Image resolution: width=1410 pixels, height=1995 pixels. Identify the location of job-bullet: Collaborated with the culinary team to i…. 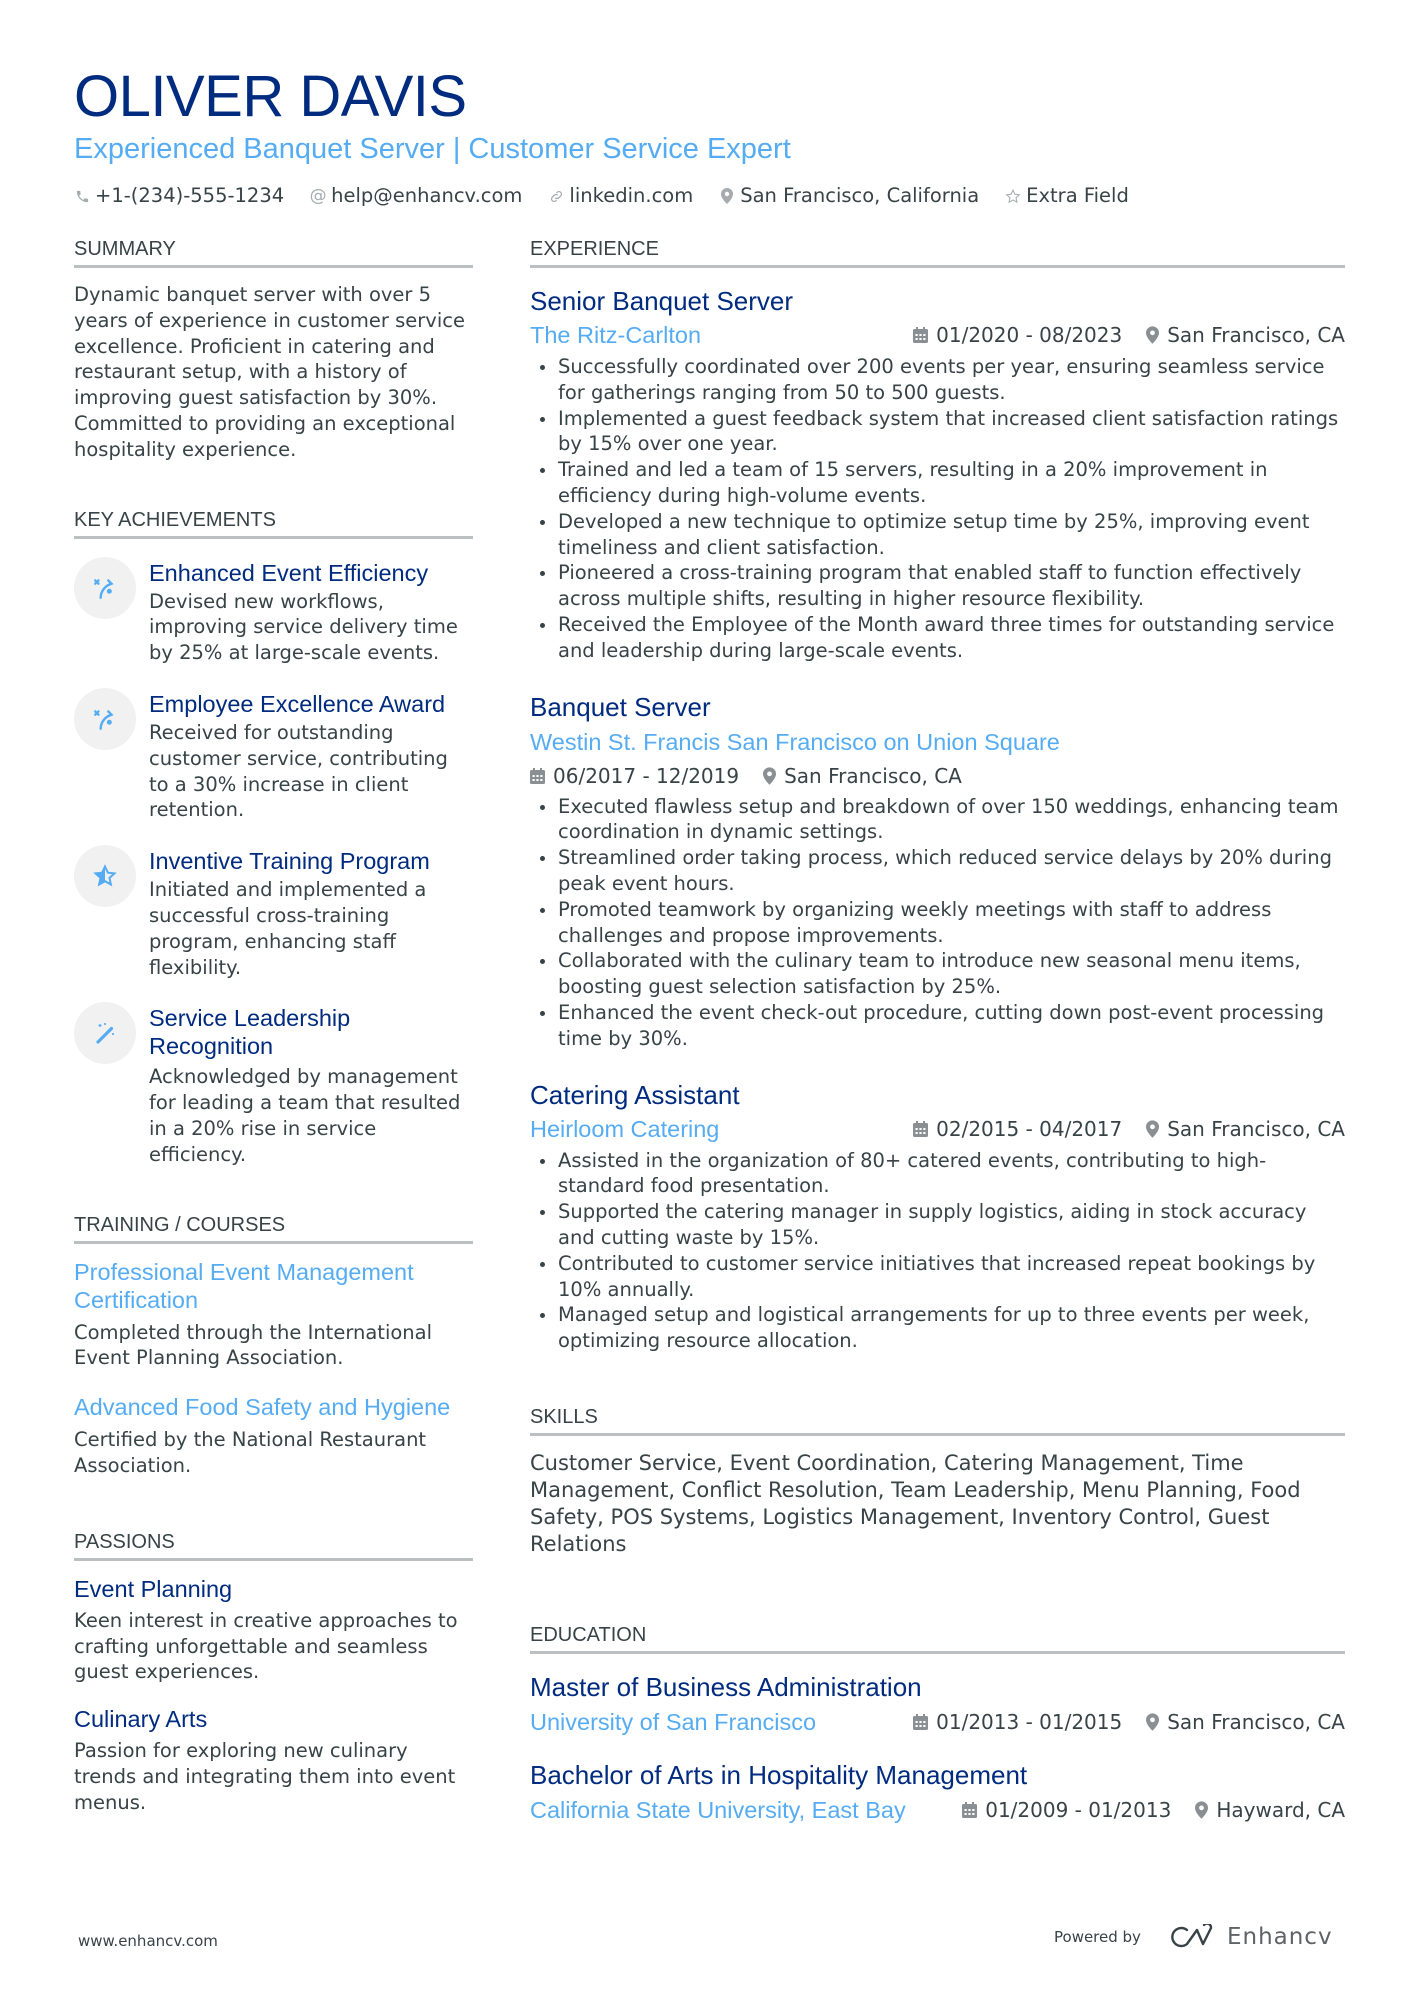
(937, 974).